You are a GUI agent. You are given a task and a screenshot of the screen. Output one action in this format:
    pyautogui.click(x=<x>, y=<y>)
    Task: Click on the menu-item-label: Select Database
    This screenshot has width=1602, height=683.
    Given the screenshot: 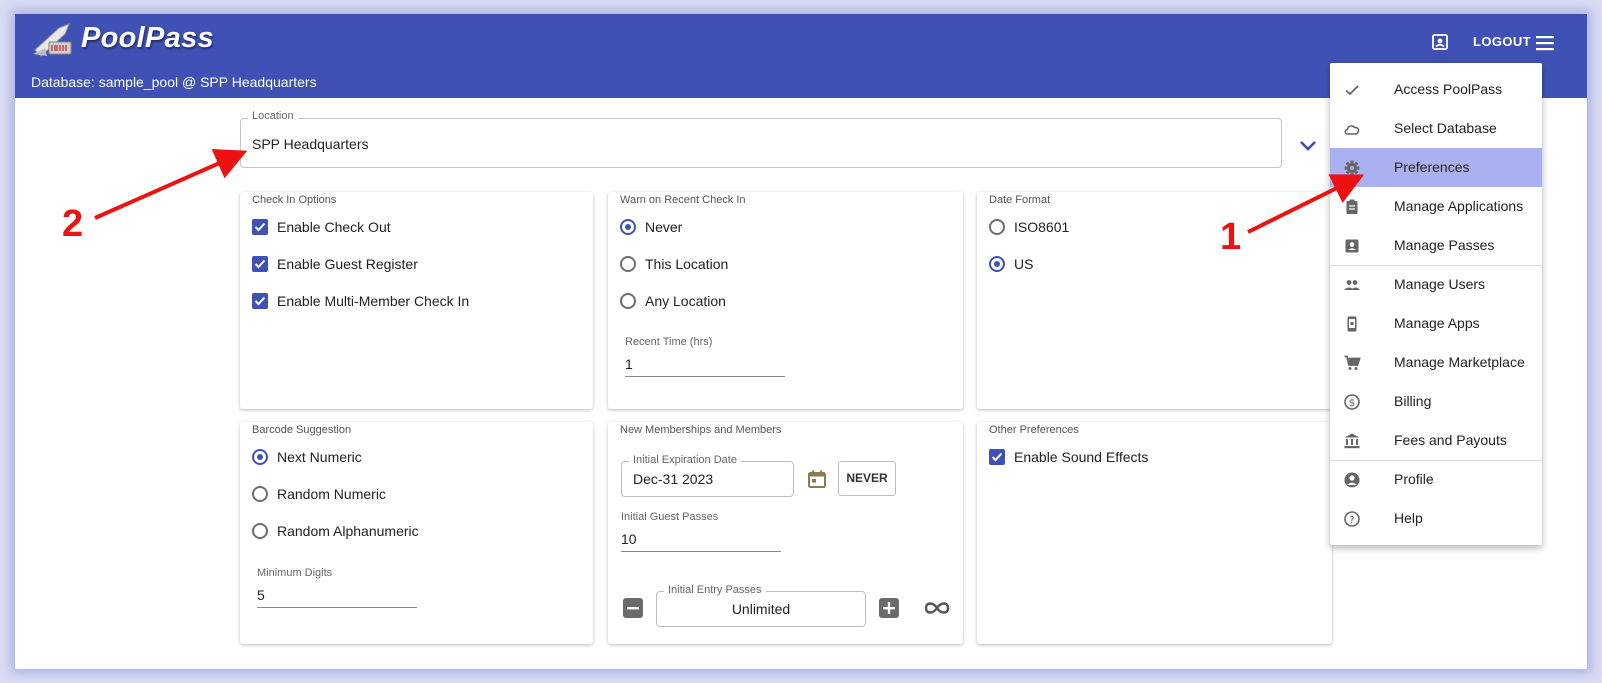 What is the action you would take?
    pyautogui.click(x=1445, y=128)
    